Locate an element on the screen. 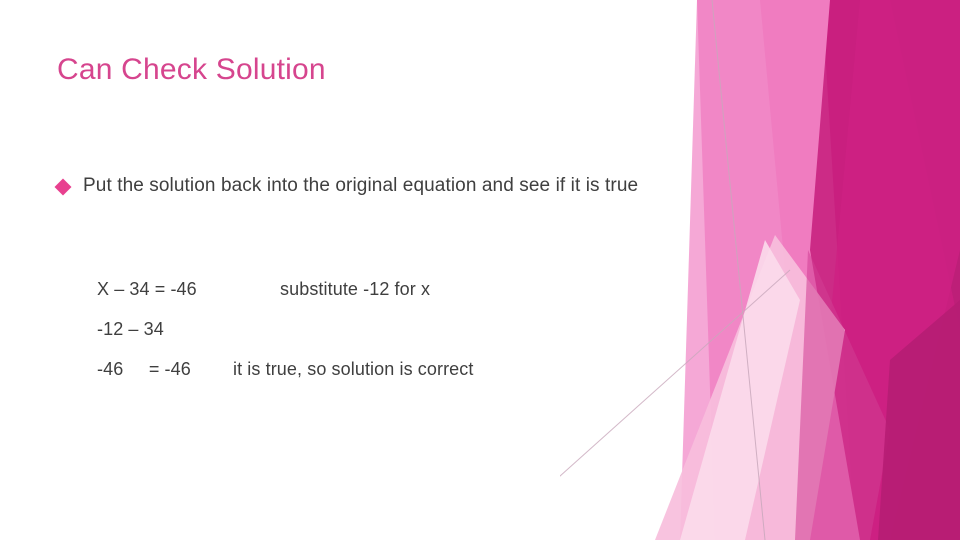  hairline-vertical is located at coordinates (738, 270).